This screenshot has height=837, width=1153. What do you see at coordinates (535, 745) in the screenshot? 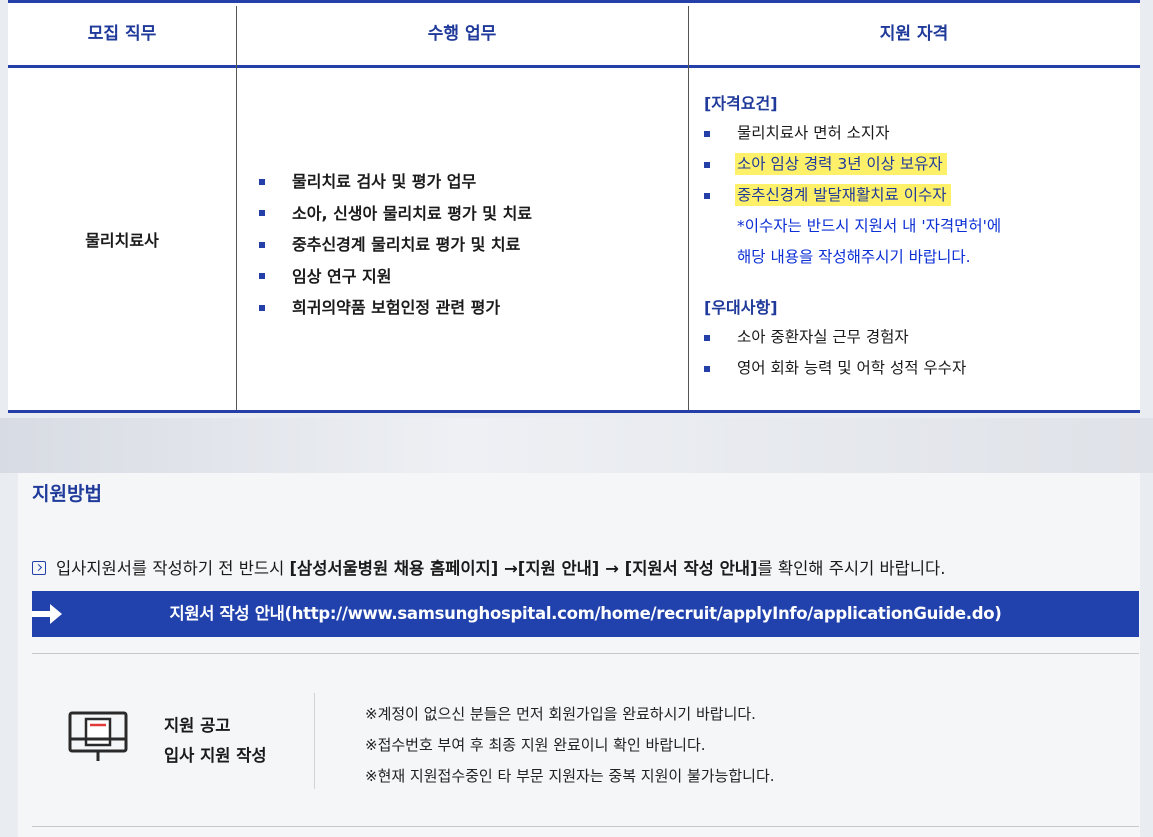
I see `note-line: ※접수번호 부여 후 최종 지원 완료이니 확인 바랍니다.` at bounding box center [535, 745].